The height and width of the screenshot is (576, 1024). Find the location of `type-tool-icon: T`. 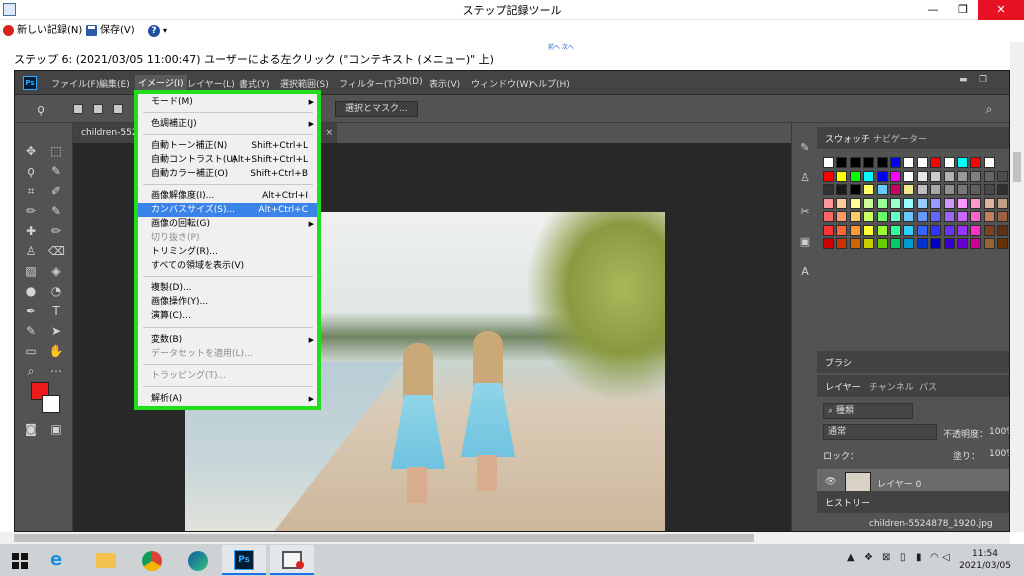

type-tool-icon: T is located at coordinates (56, 311).